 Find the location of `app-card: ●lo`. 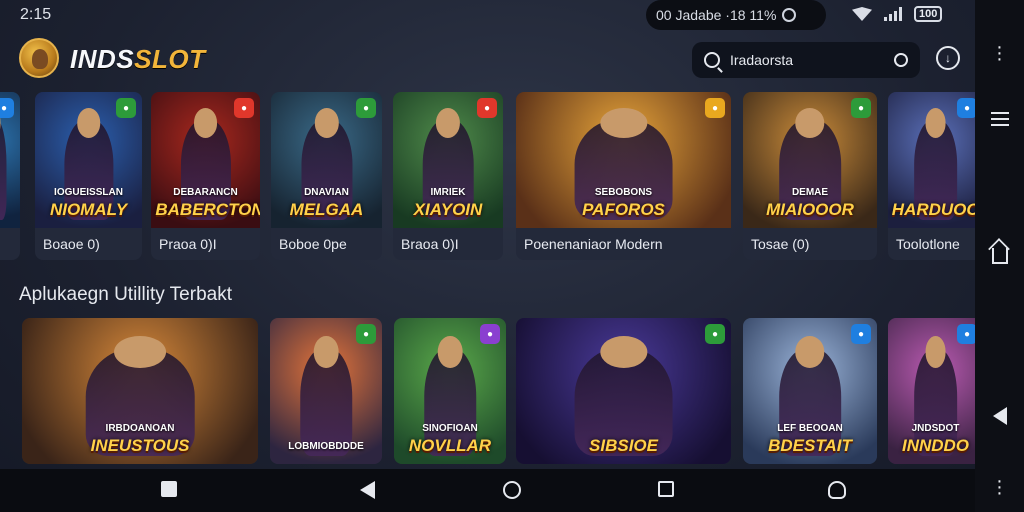

app-card: ●lo is located at coordinates (10, 176).